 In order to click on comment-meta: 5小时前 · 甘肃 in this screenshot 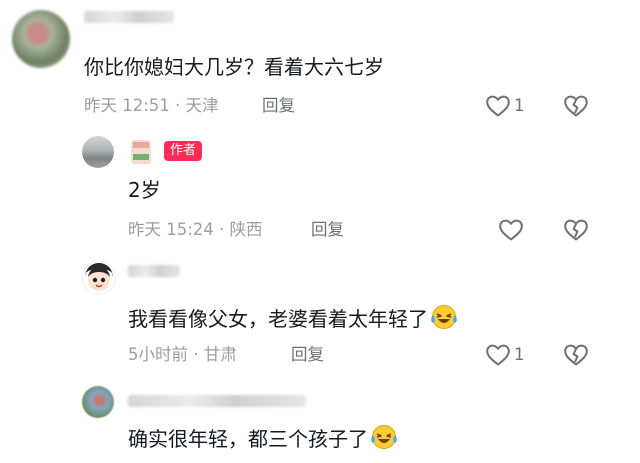, I will do `click(182, 355)`.